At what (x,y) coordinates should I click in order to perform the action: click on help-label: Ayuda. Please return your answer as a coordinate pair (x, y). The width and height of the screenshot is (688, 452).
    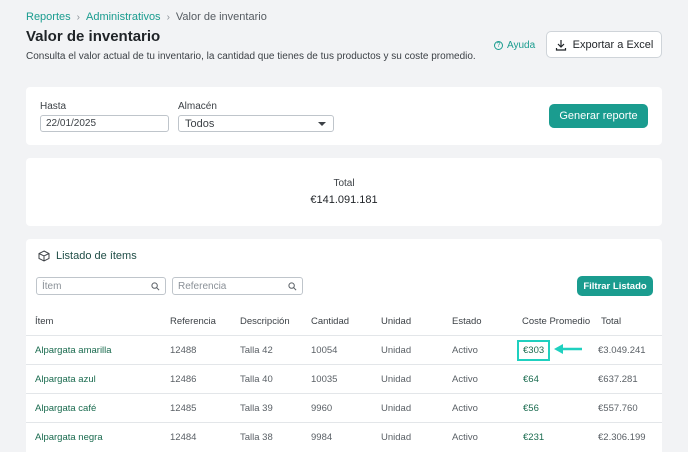
    Looking at the image, I should click on (521, 45).